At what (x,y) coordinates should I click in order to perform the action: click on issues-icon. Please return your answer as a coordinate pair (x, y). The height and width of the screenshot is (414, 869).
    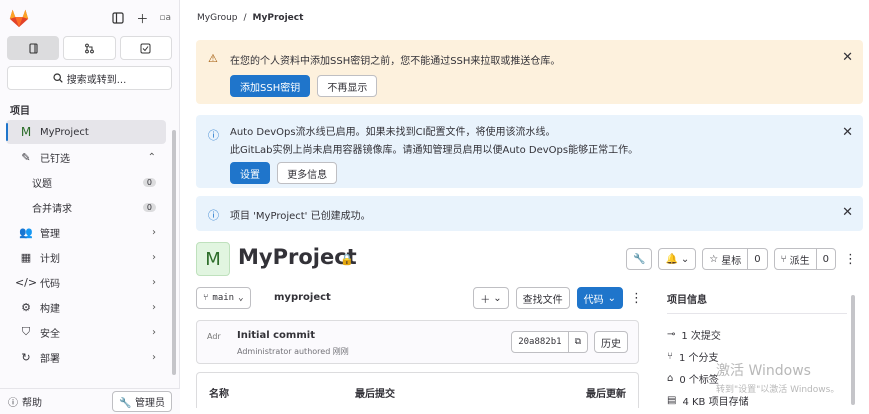
    Looking at the image, I should click on (33, 48).